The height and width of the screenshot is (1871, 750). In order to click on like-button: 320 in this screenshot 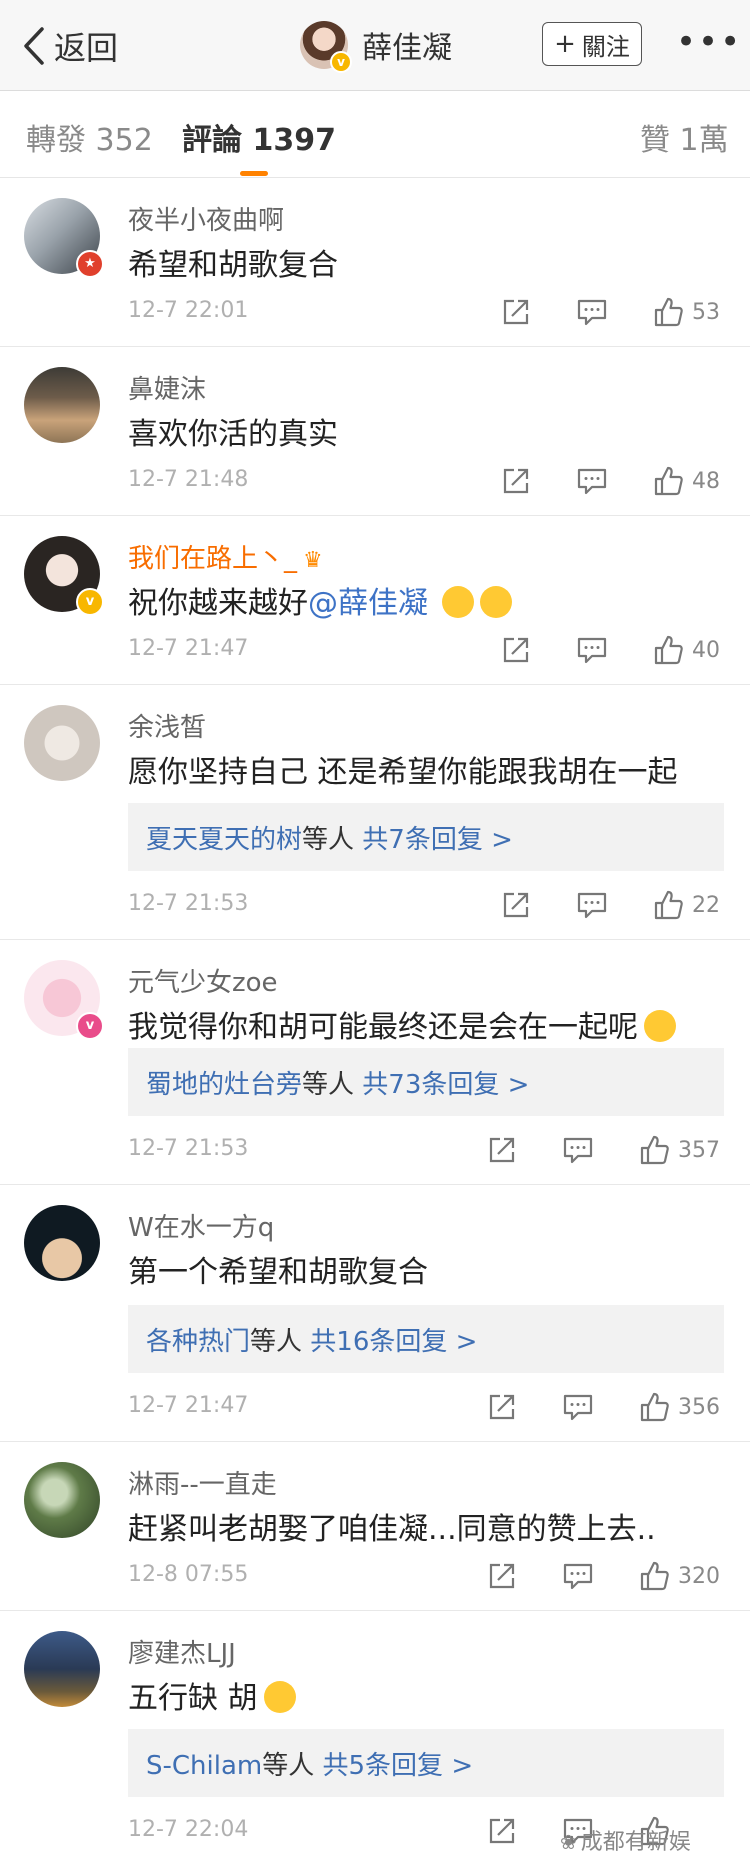, I will do `click(679, 1576)`.